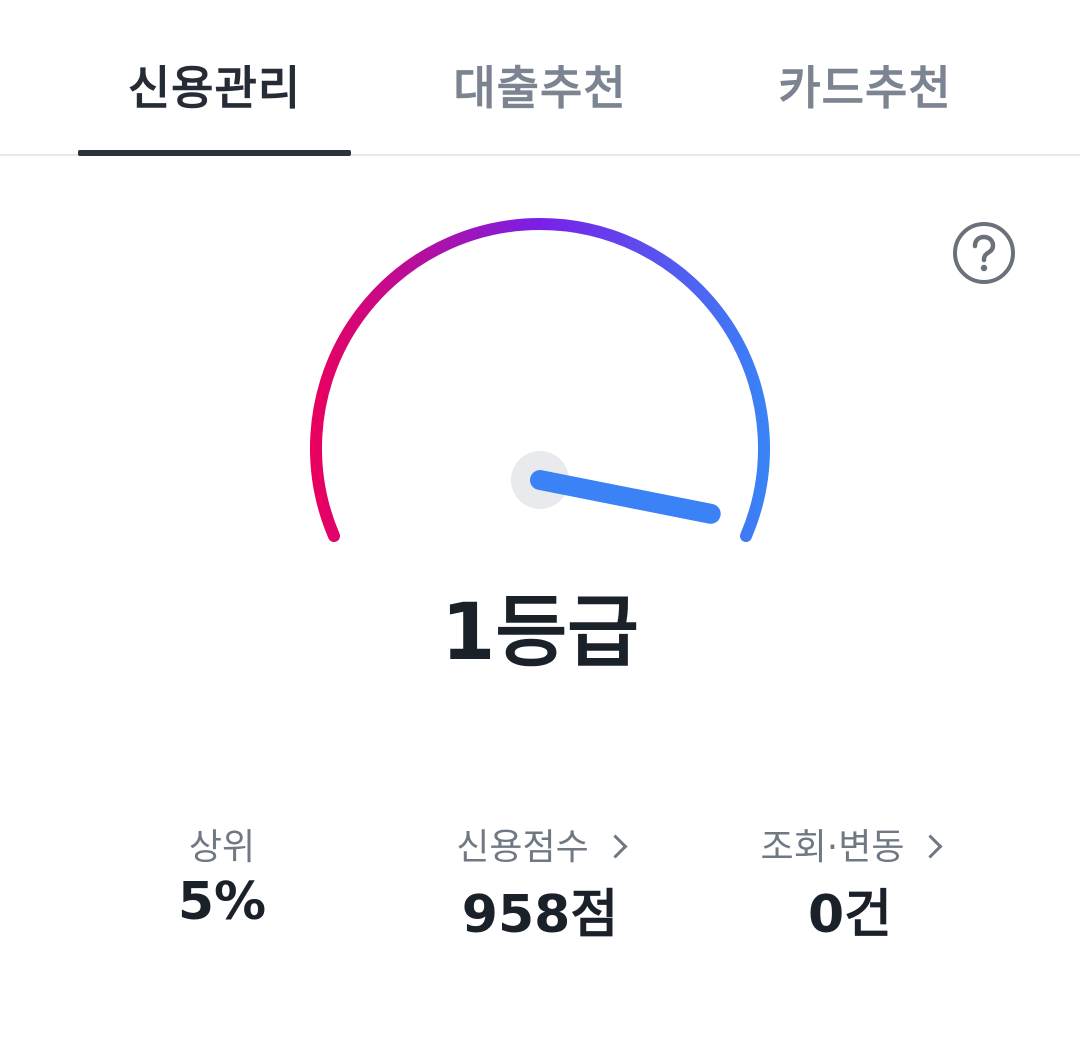 Image resolution: width=1080 pixels, height=1054 pixels. Describe the element at coordinates (540, 908) in the screenshot. I see `credit-score-value: 958점` at that location.